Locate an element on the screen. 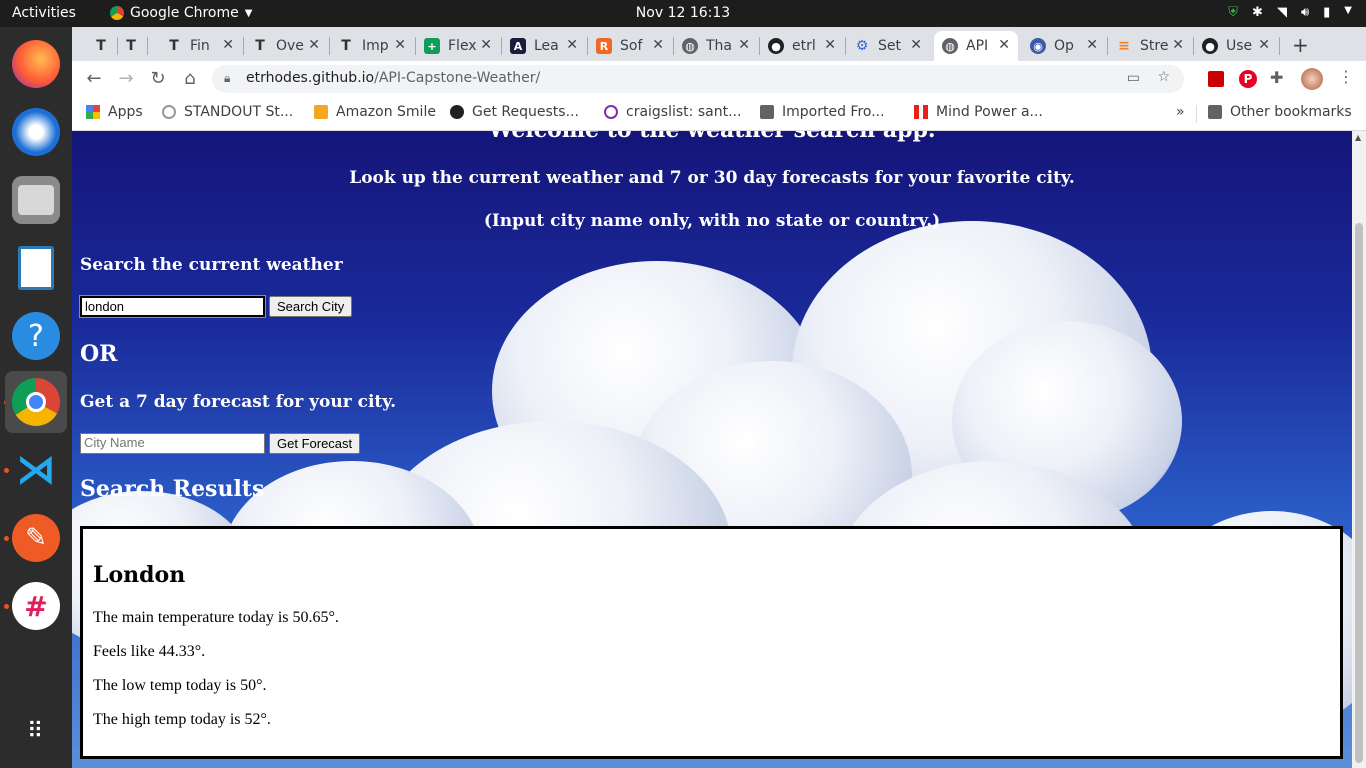 This screenshot has height=768, width=1366. shield-icon: ⛨ is located at coordinates (1233, 12).